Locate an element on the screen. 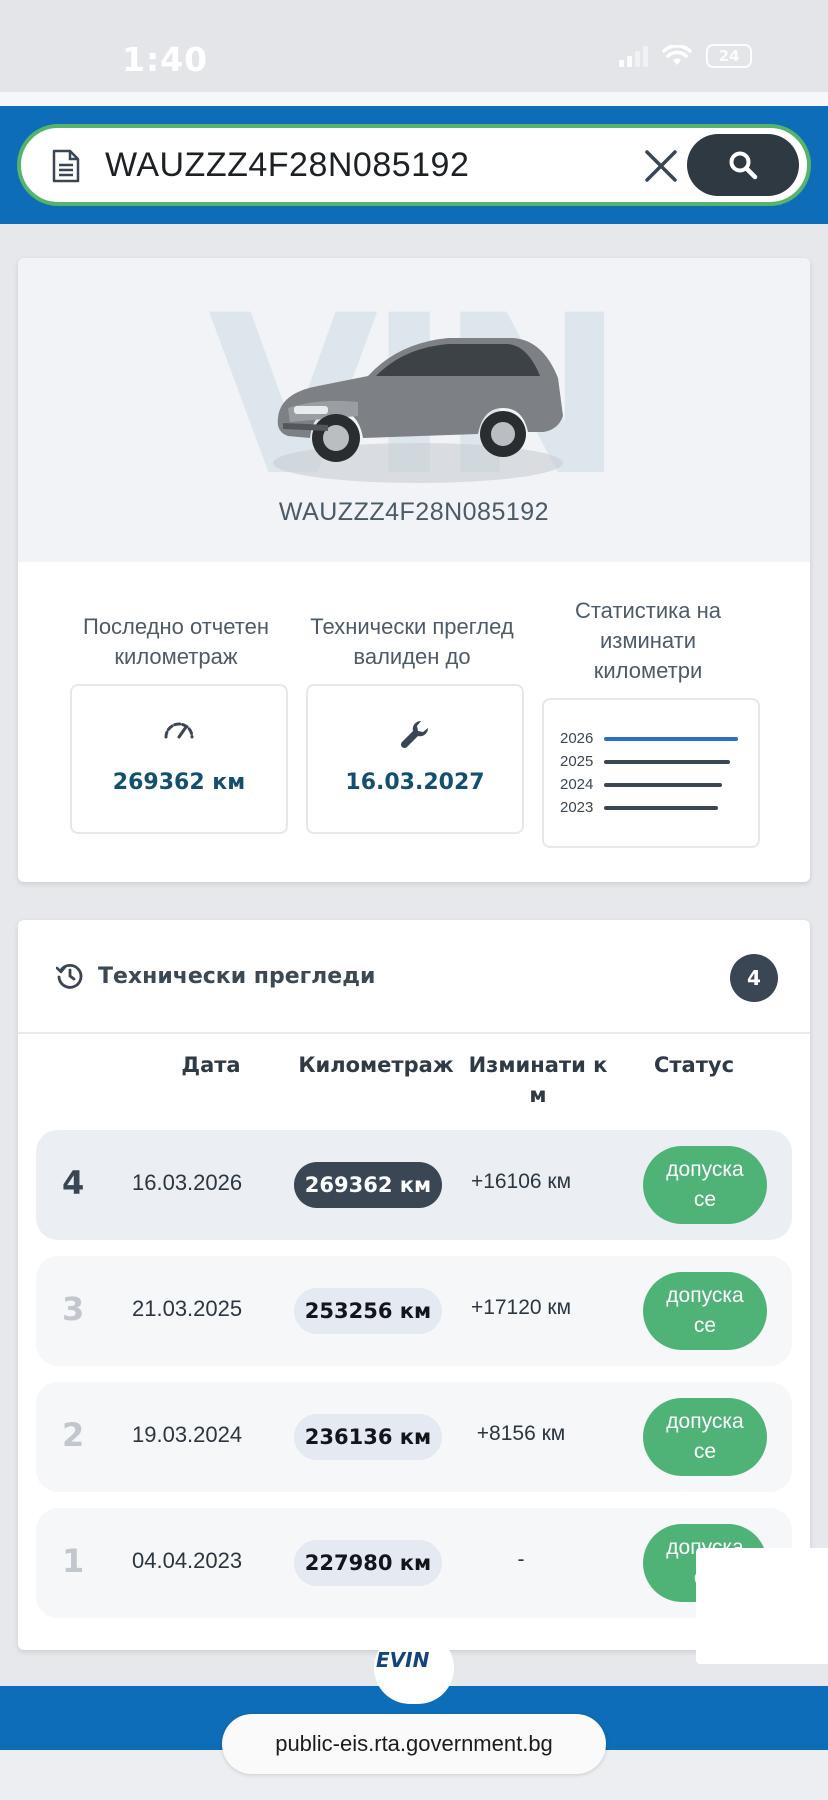 The height and width of the screenshot is (1800, 828). wrench-icon is located at coordinates (414, 734).